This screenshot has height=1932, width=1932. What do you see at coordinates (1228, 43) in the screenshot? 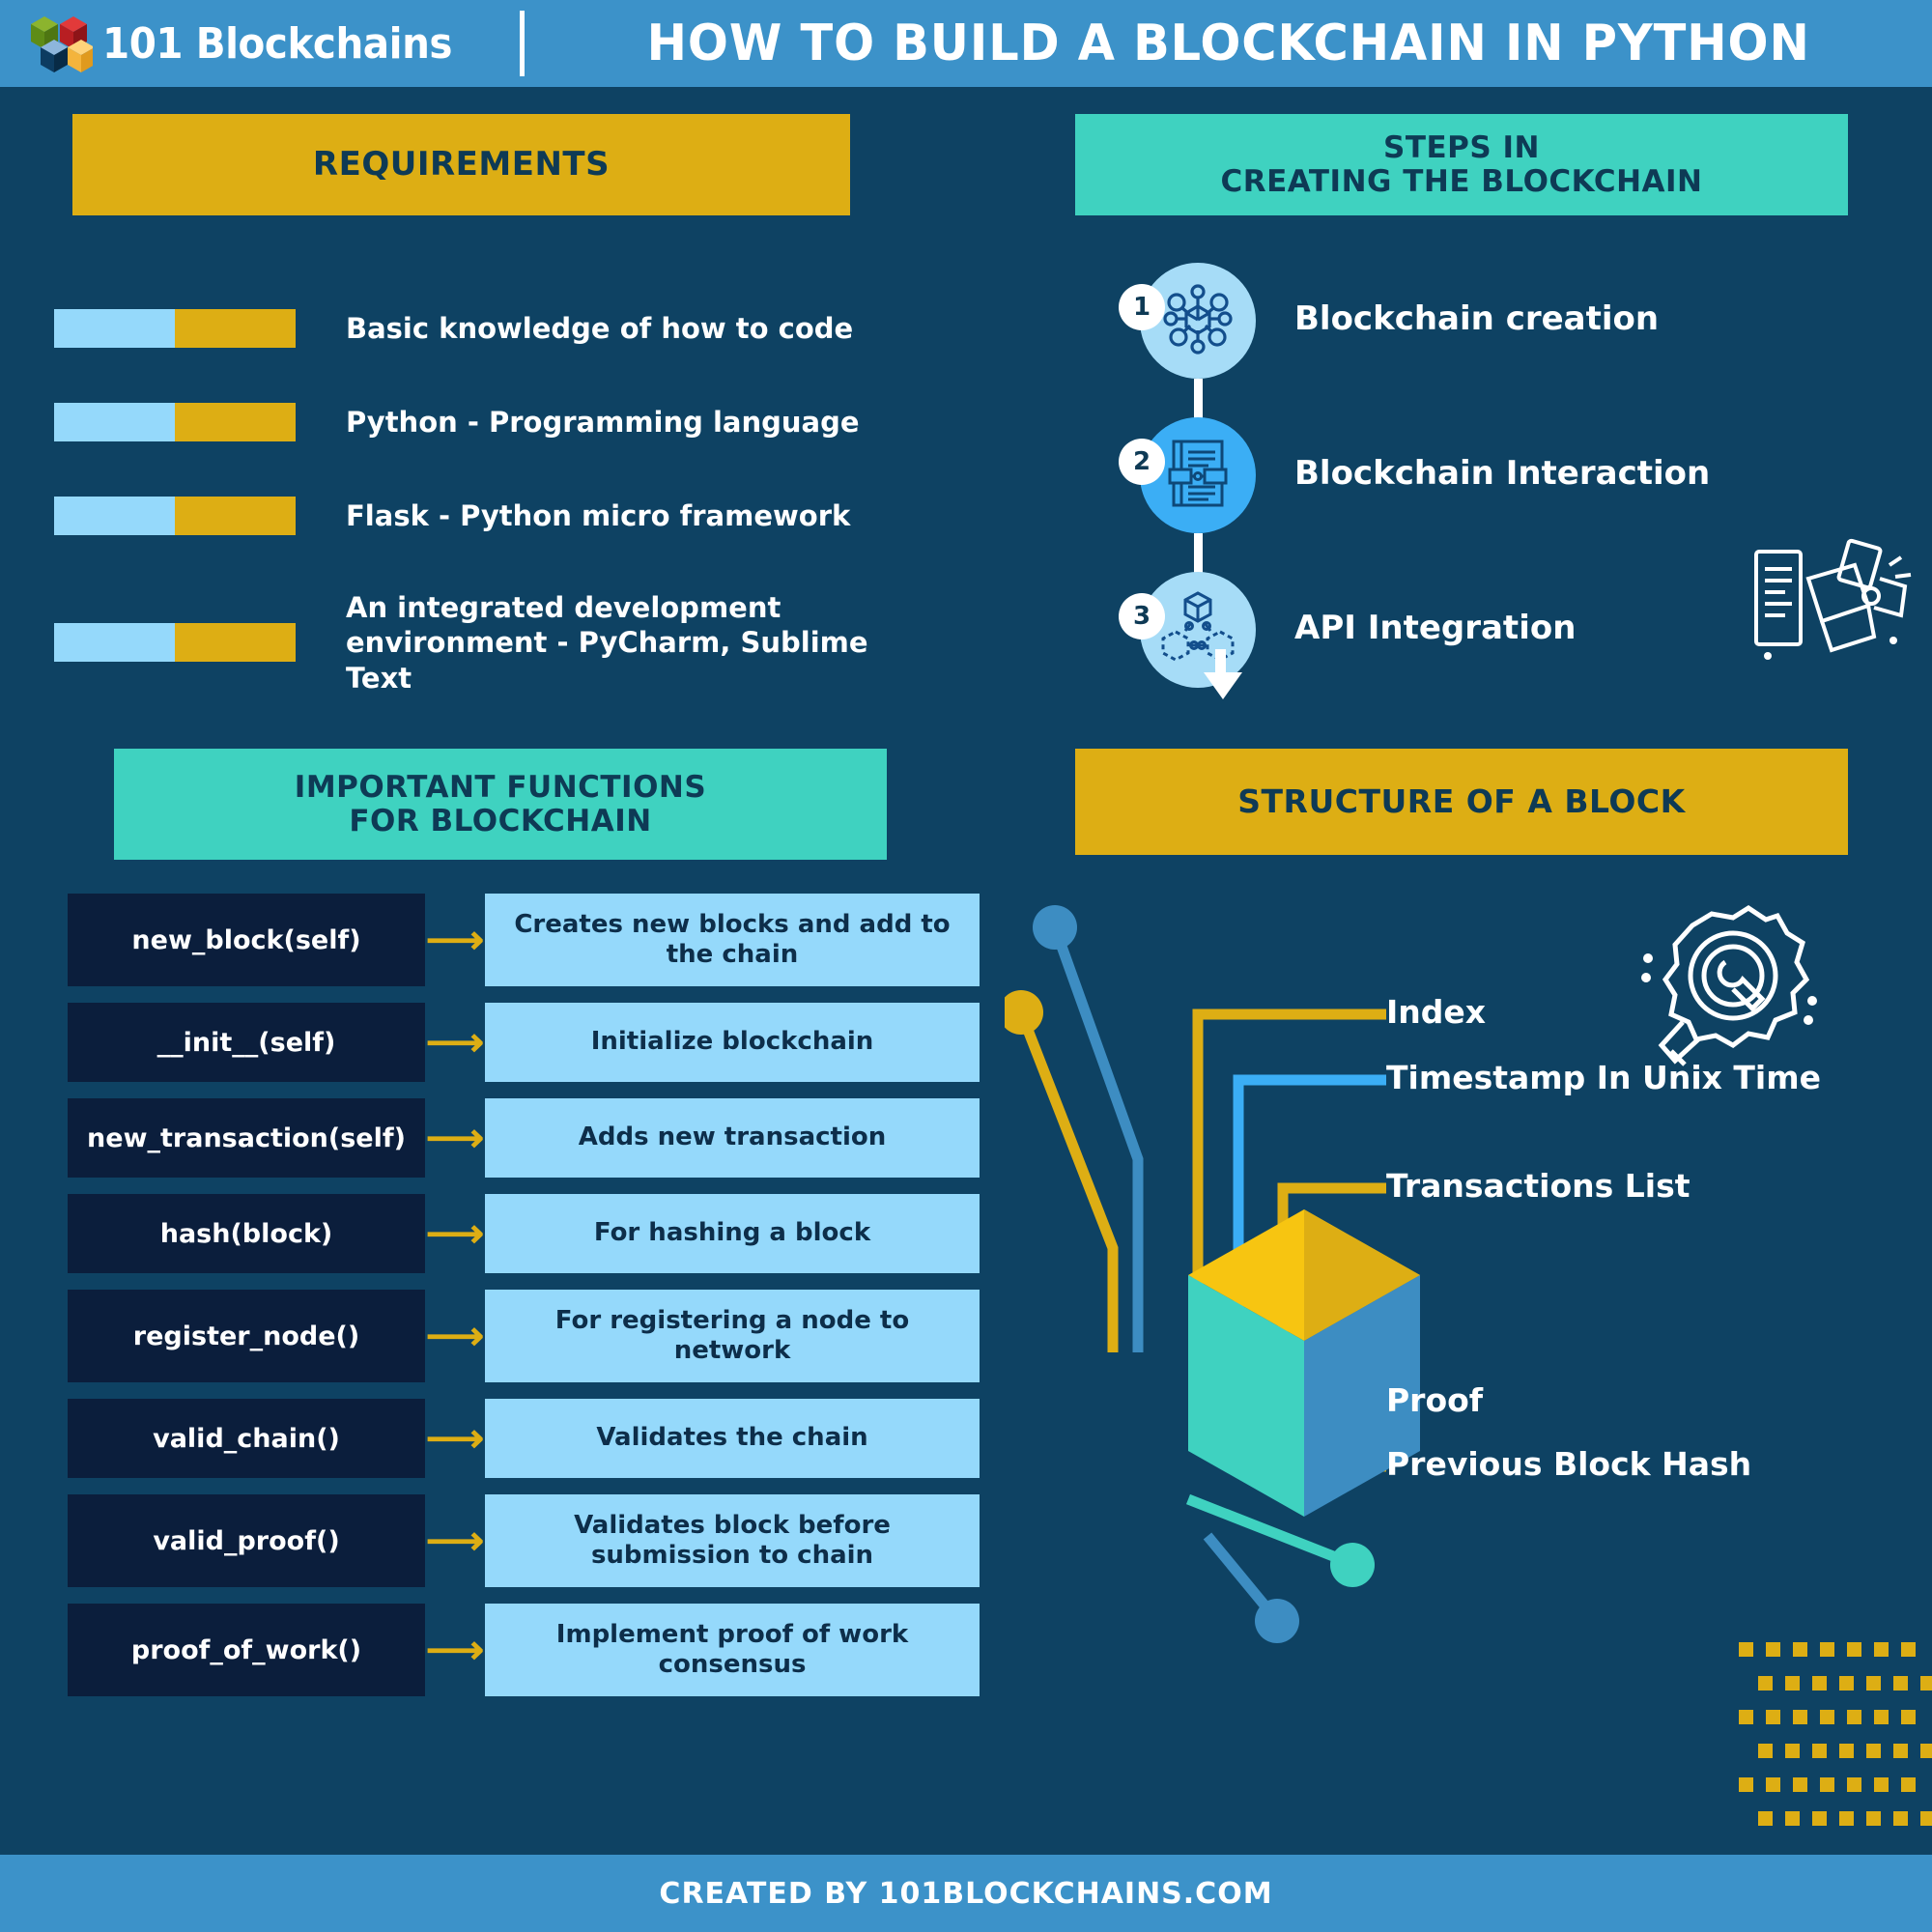
I see `page-title: HOW TO BUILD A BLOCKCHAIN IN PYTHON` at bounding box center [1228, 43].